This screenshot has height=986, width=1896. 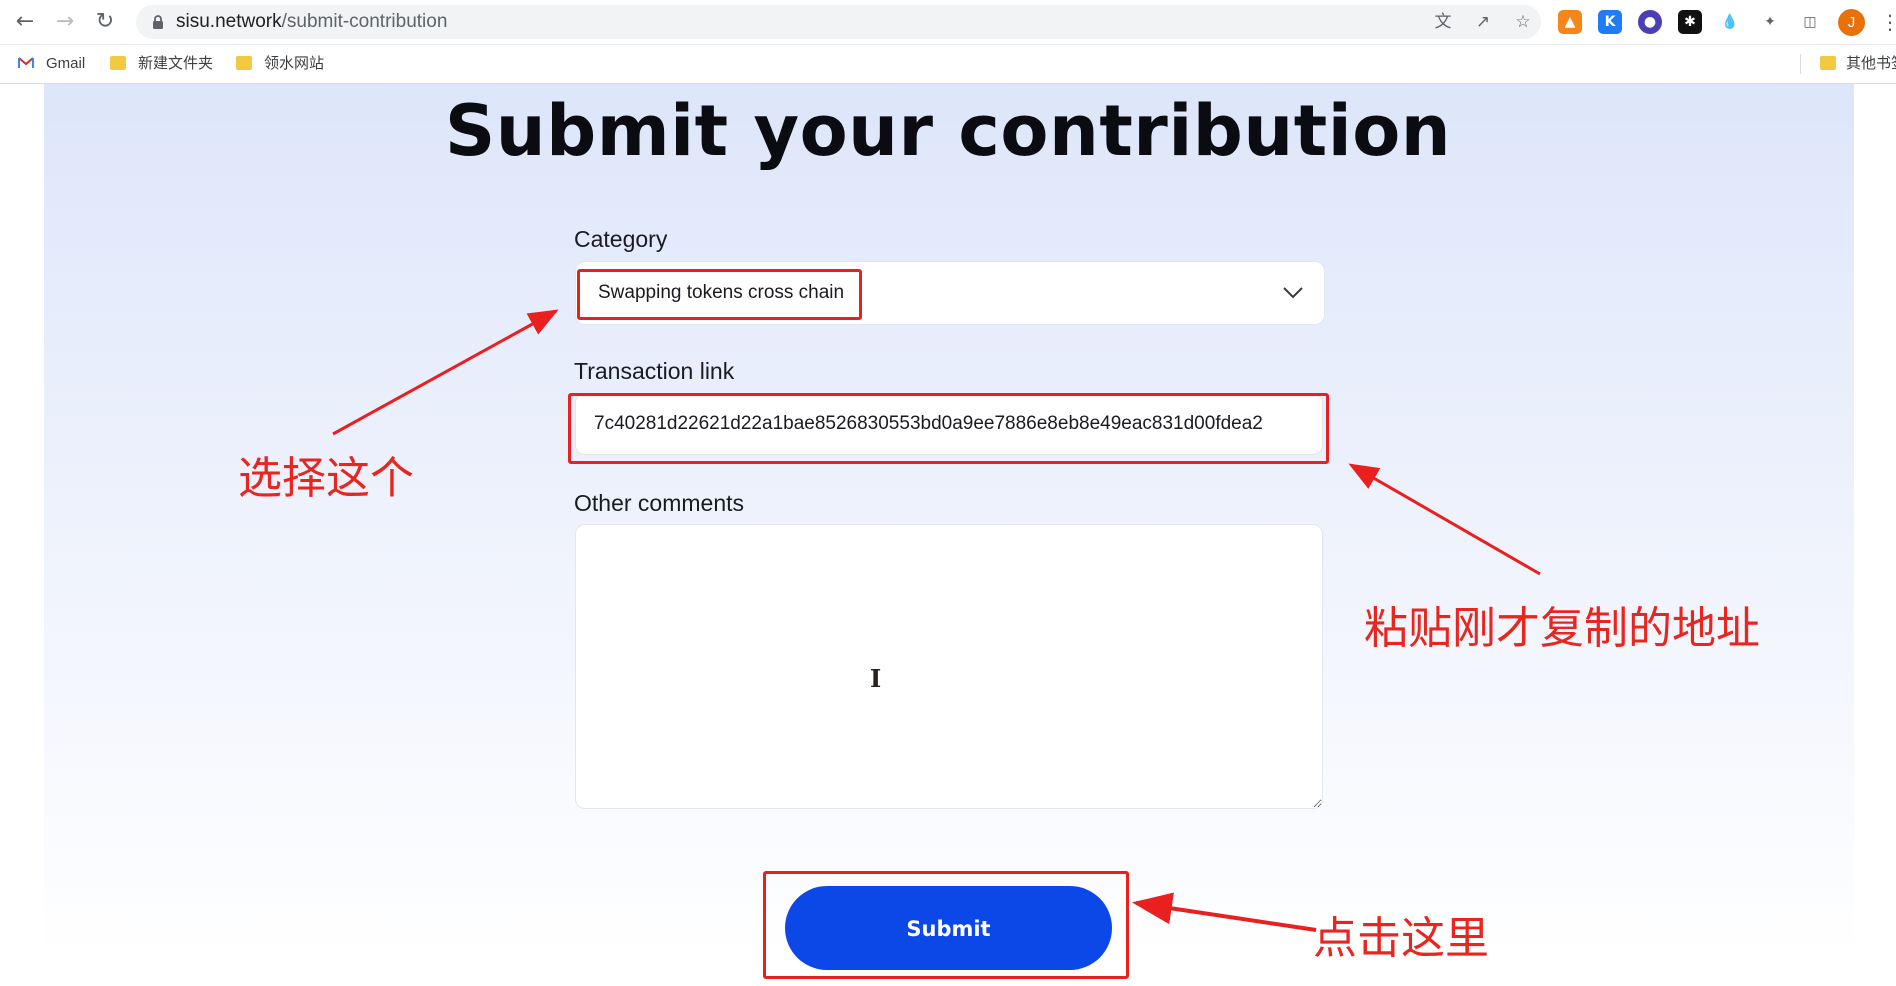 I want to click on arrow-to-transaction, so click(x=1444, y=519).